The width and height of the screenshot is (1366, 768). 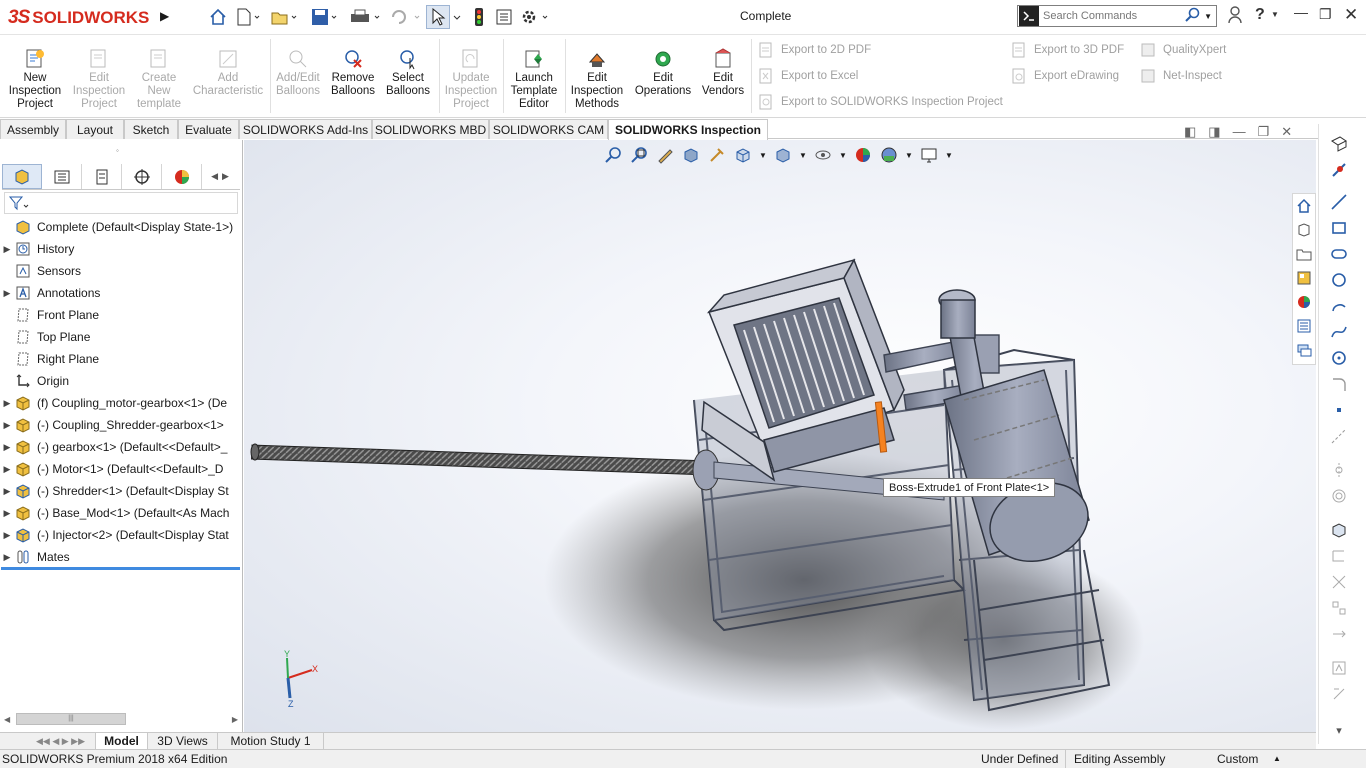 I want to click on view-palette-icon, so click(x=1304, y=278).